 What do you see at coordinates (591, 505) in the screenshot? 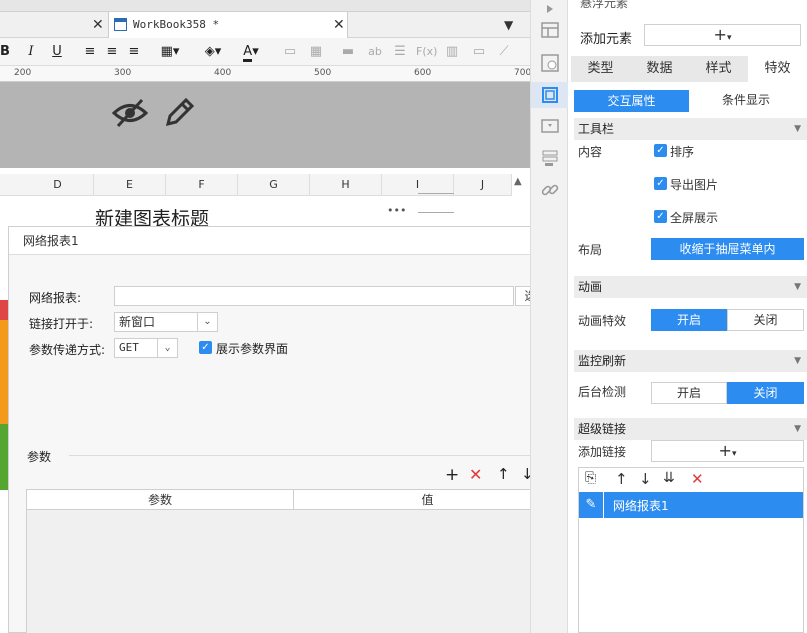
I see `edit-link-icon: ✎` at bounding box center [591, 505].